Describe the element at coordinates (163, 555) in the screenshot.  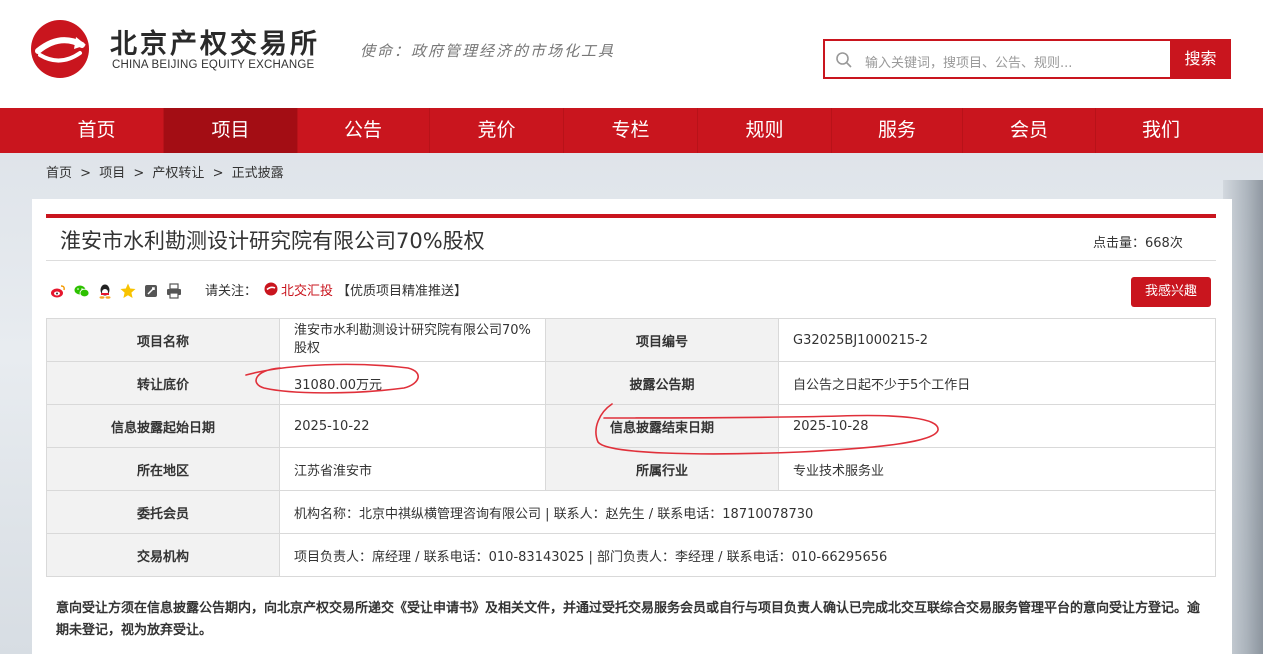
I see `label-exchange-agency: 交易机构` at that location.